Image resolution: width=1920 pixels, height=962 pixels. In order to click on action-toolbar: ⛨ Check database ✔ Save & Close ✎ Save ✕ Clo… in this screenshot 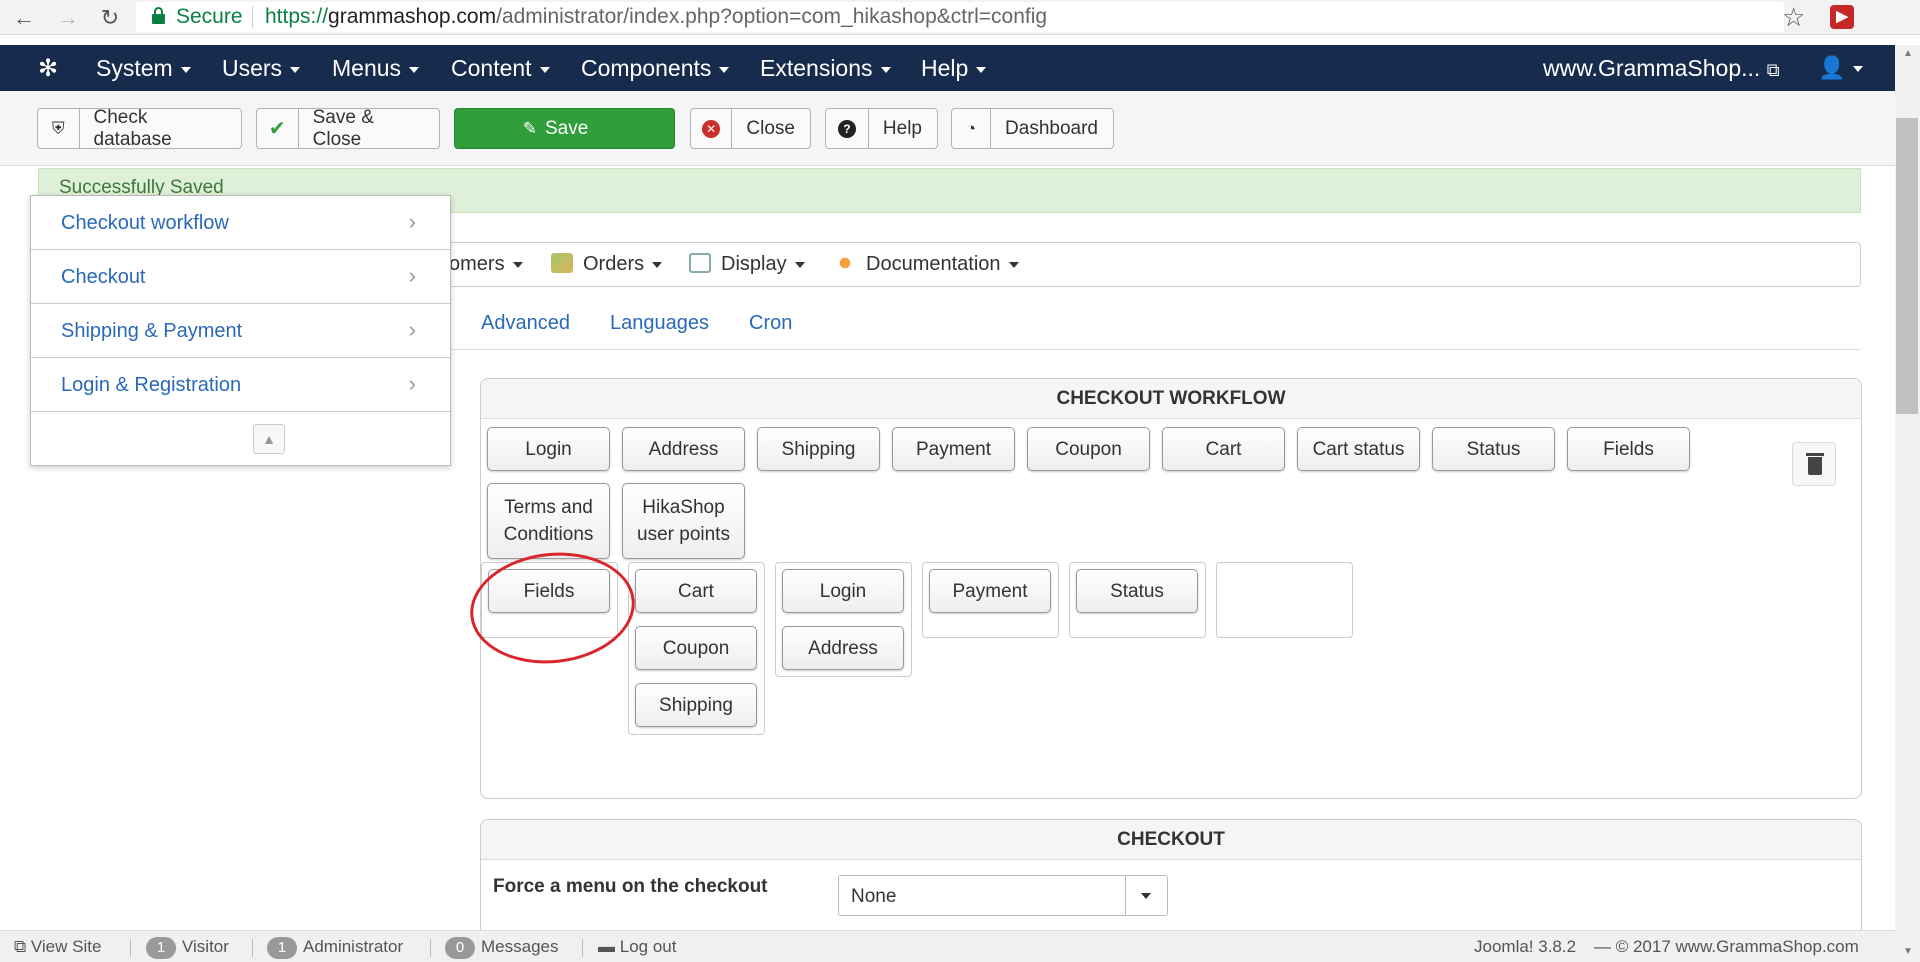, I will do `click(947, 128)`.